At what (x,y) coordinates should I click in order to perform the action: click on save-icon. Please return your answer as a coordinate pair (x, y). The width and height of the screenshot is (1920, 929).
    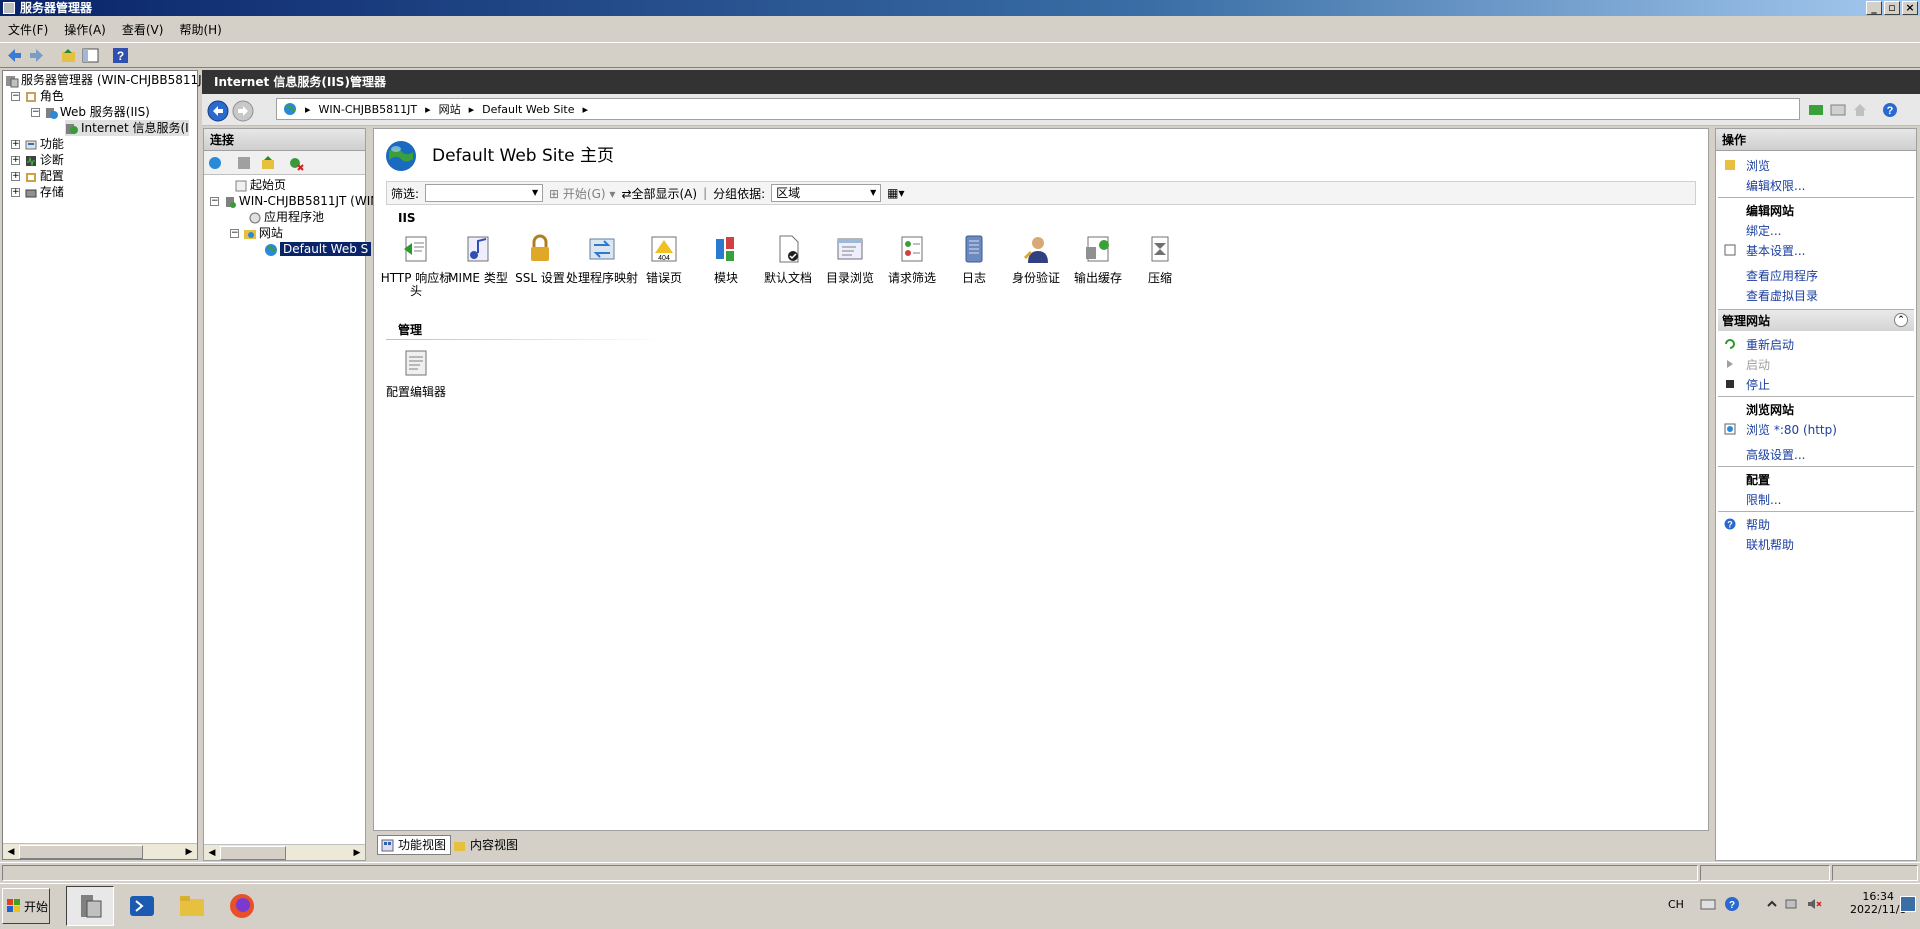
    Looking at the image, I should click on (244, 163).